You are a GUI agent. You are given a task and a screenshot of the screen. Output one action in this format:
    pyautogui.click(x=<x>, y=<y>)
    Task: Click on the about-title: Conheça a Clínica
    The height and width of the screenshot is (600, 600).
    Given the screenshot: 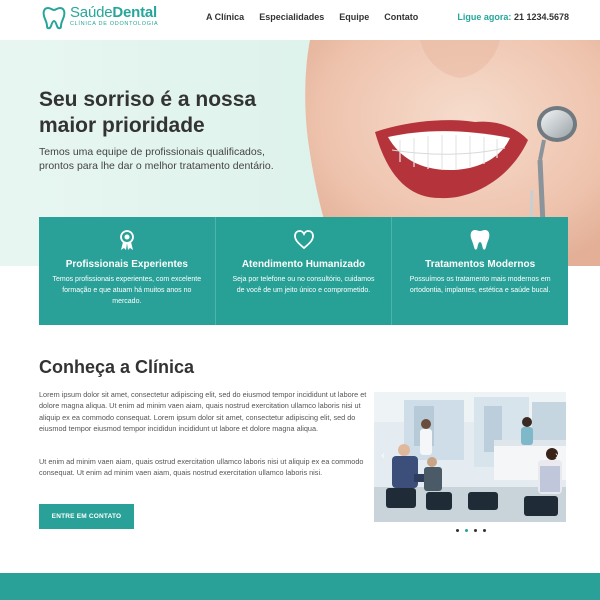 What is the action you would take?
    pyautogui.click(x=117, y=367)
    